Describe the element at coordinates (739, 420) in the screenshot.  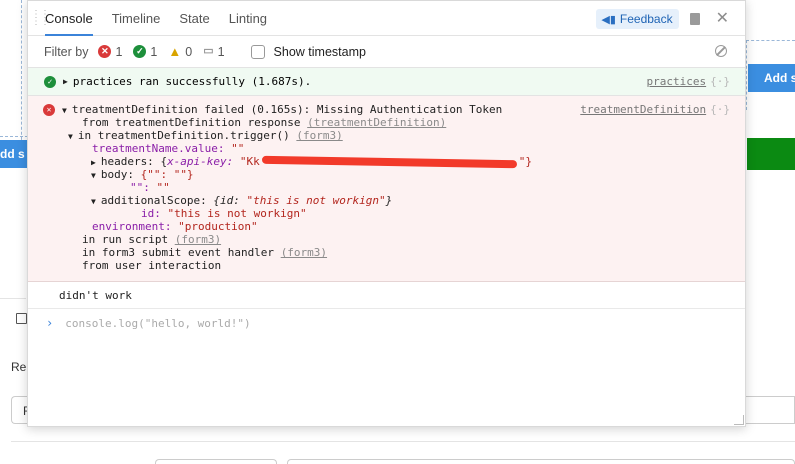
I see `resize-handle-icon` at that location.